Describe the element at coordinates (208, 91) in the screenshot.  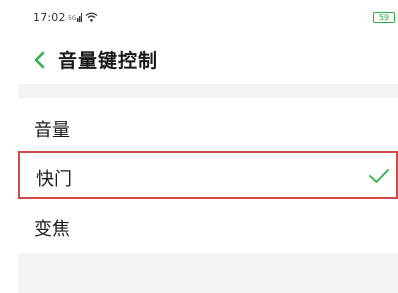
I see `section-divider` at that location.